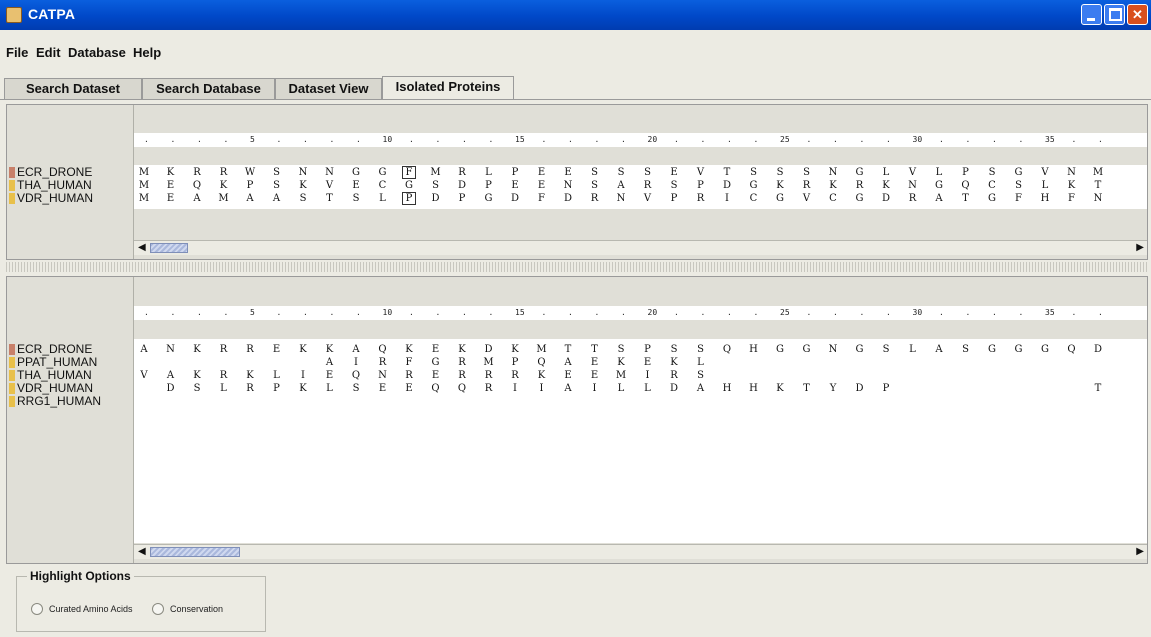  I want to click on curated-amino-acids-label: Curated Amino Acids, so click(91, 609).